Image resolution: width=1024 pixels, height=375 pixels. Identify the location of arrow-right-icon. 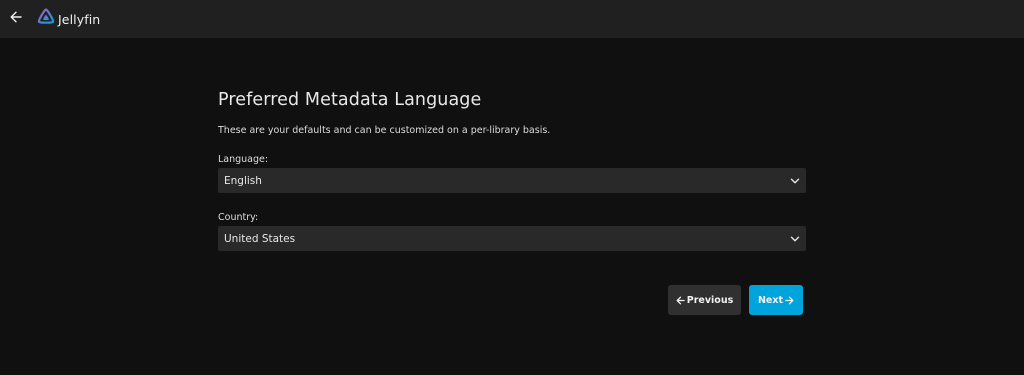
(789, 300).